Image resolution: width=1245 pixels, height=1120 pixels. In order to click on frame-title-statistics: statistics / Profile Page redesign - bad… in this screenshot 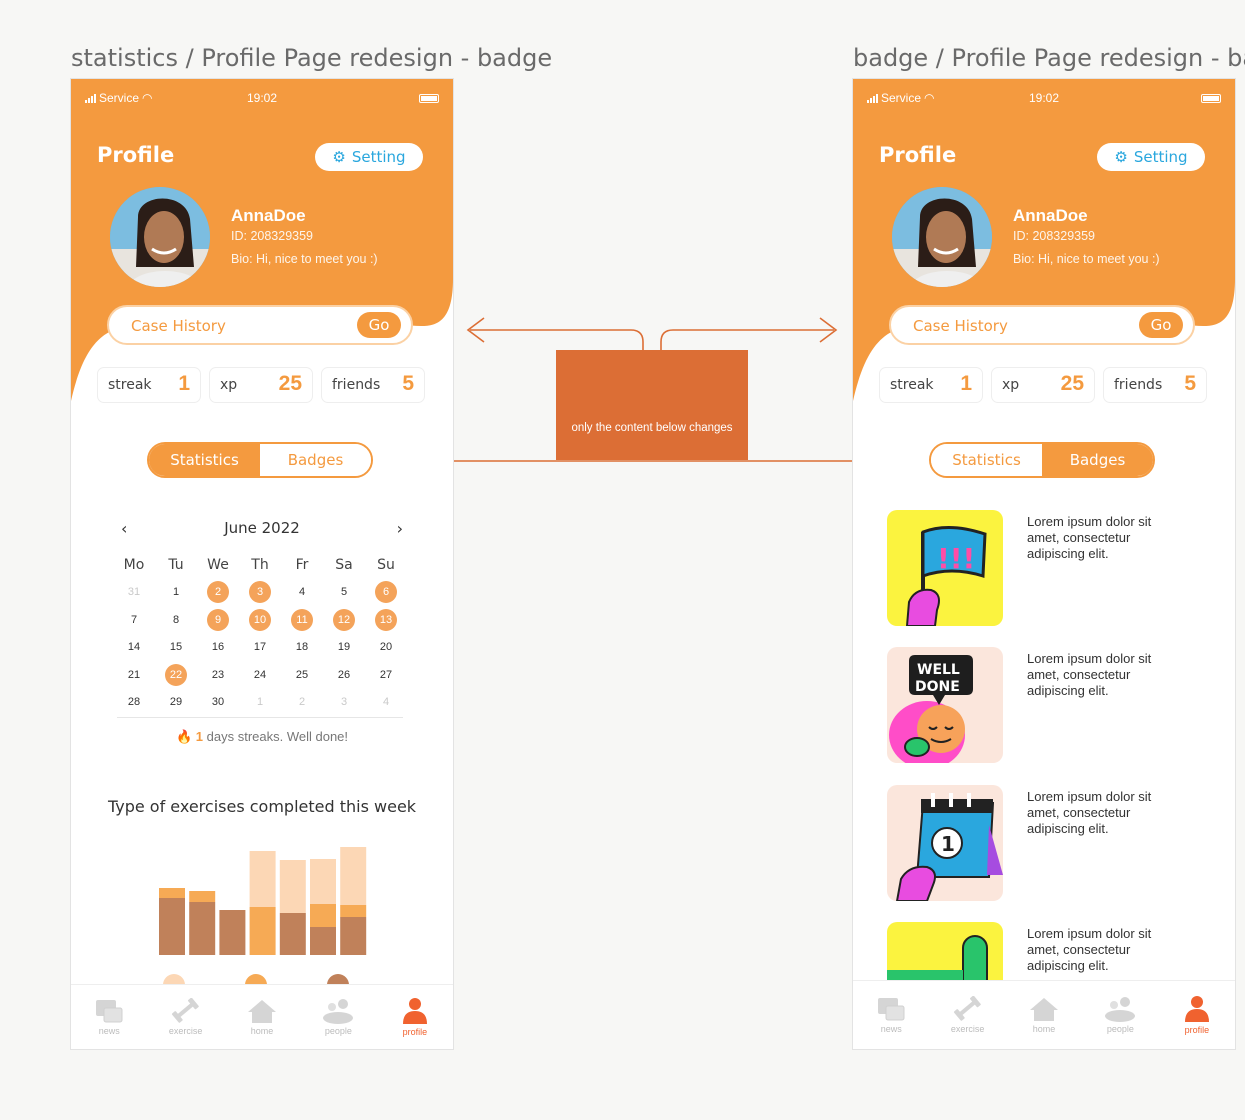, I will do `click(312, 58)`.